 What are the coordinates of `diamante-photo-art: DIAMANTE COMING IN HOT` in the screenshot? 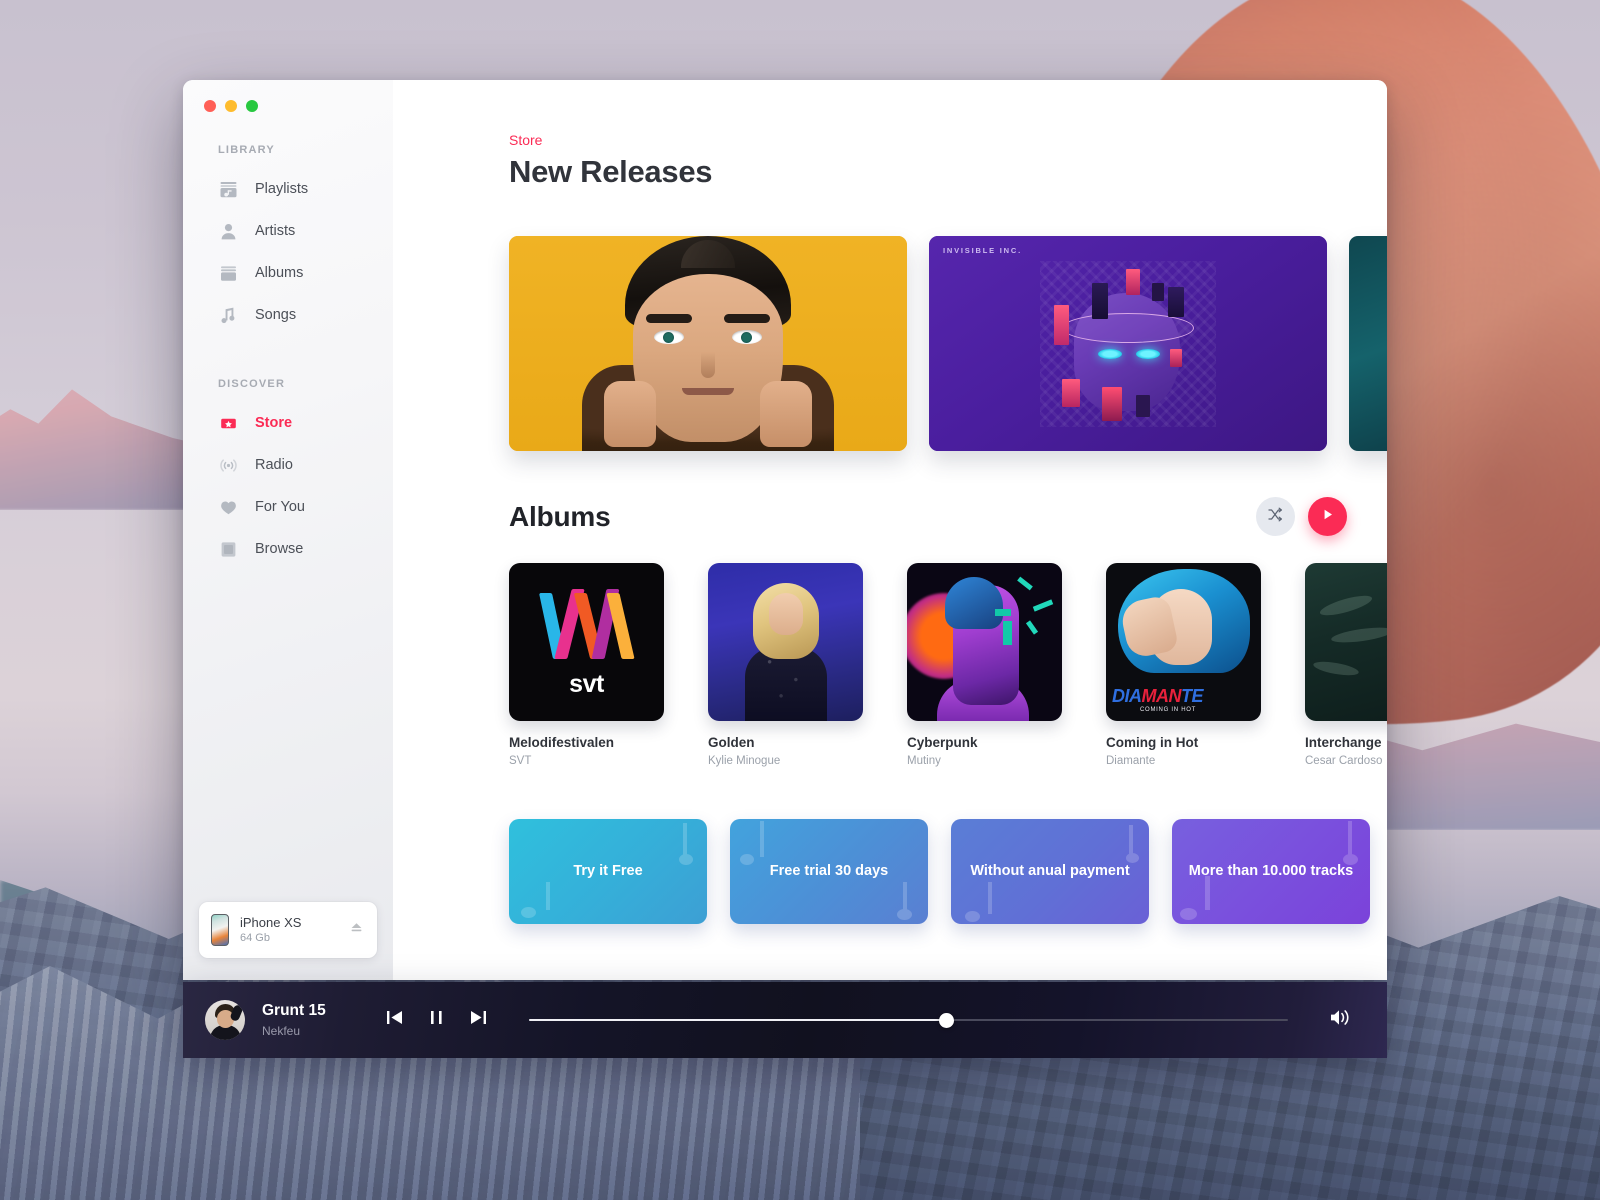 It's located at (1183, 642).